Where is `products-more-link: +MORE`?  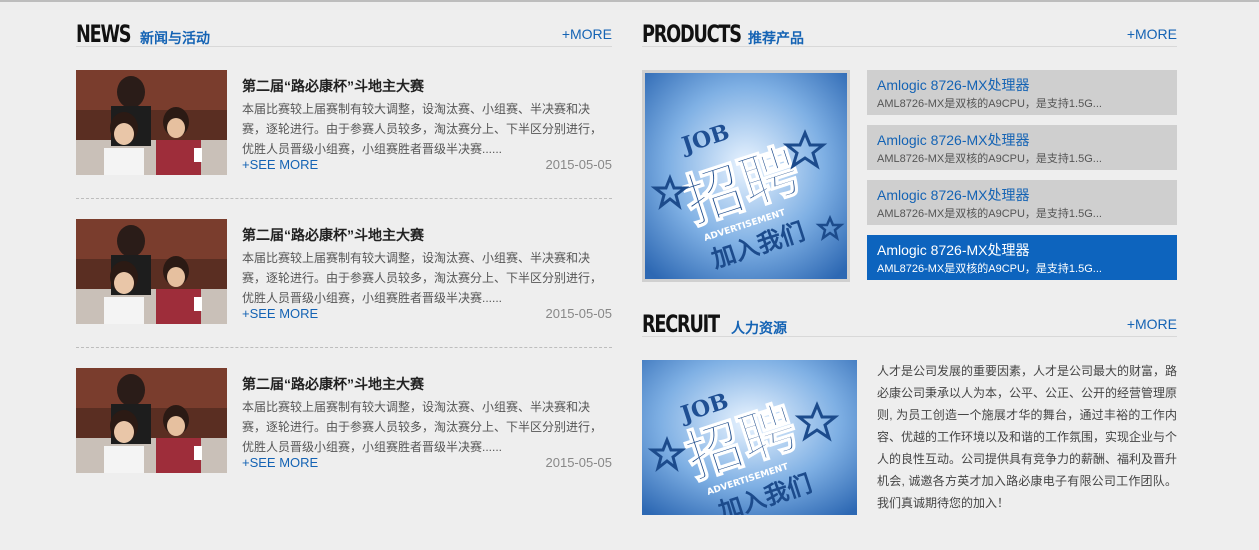 products-more-link: +MORE is located at coordinates (1152, 34).